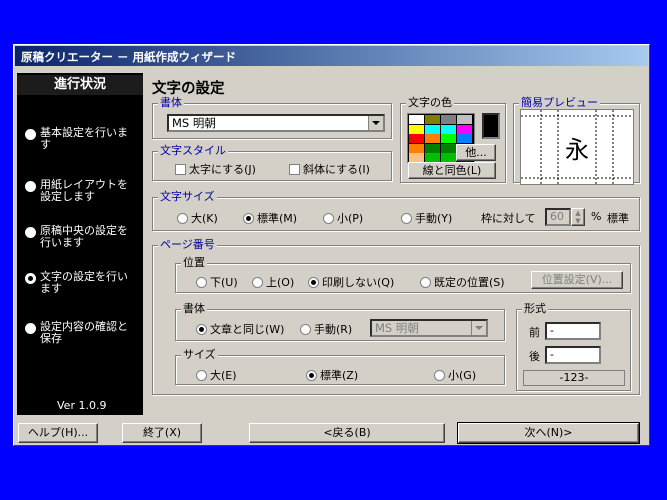 Image resolution: width=667 pixels, height=500 pixels. Describe the element at coordinates (193, 150) in the screenshot. I see `text-style-label: 文字スタイル` at that location.